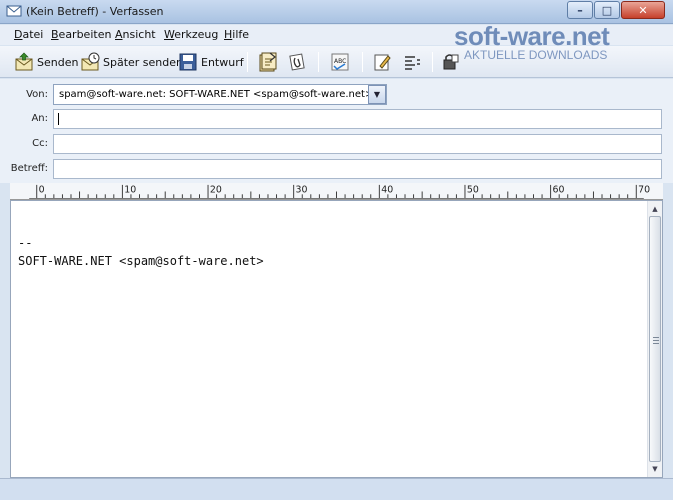 This screenshot has width=673, height=500. I want to click on draft-button: Entwurf, so click(211, 62).